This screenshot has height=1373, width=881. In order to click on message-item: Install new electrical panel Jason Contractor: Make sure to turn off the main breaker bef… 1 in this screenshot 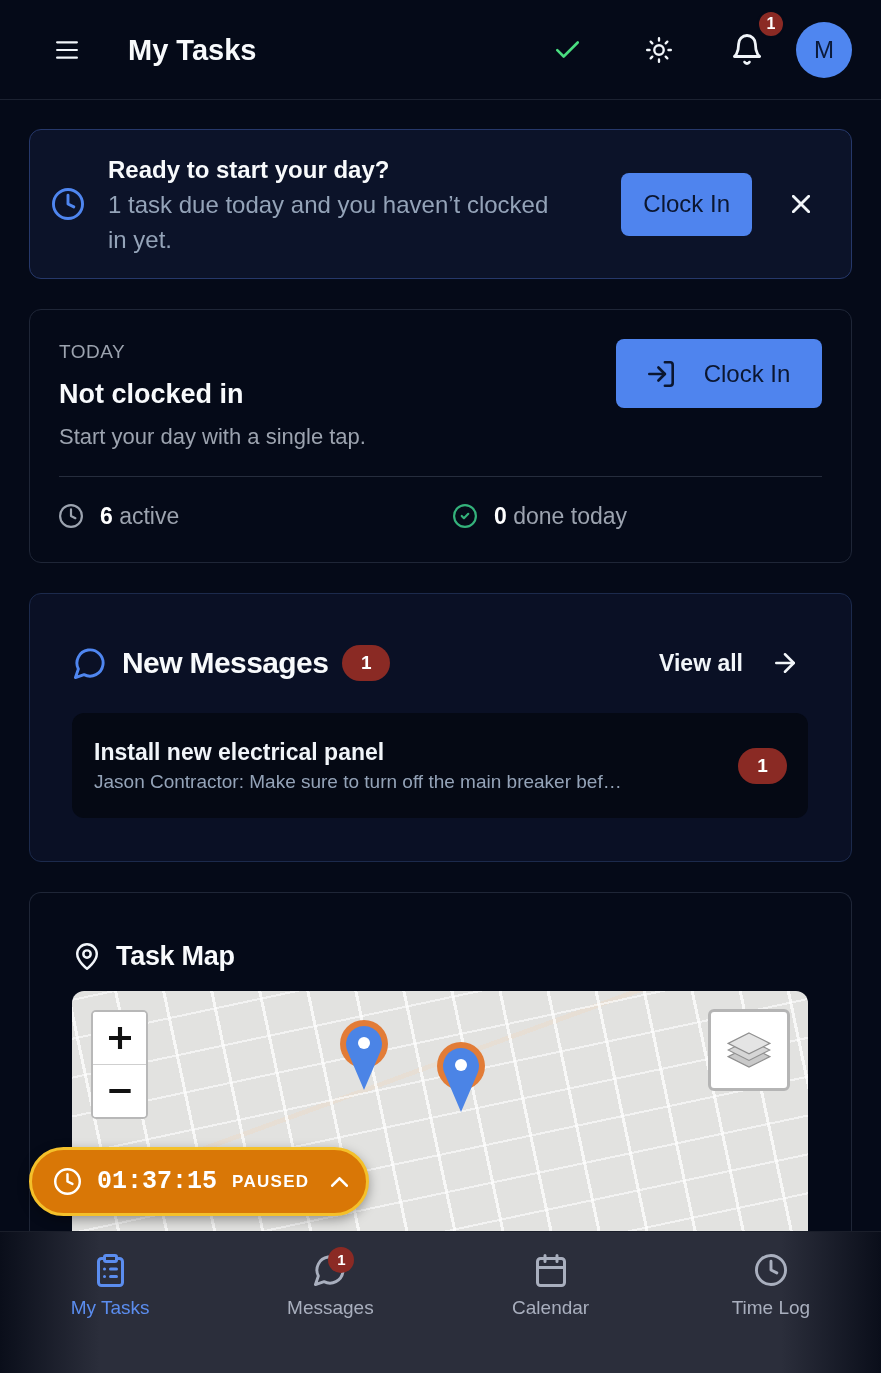, I will do `click(440, 765)`.